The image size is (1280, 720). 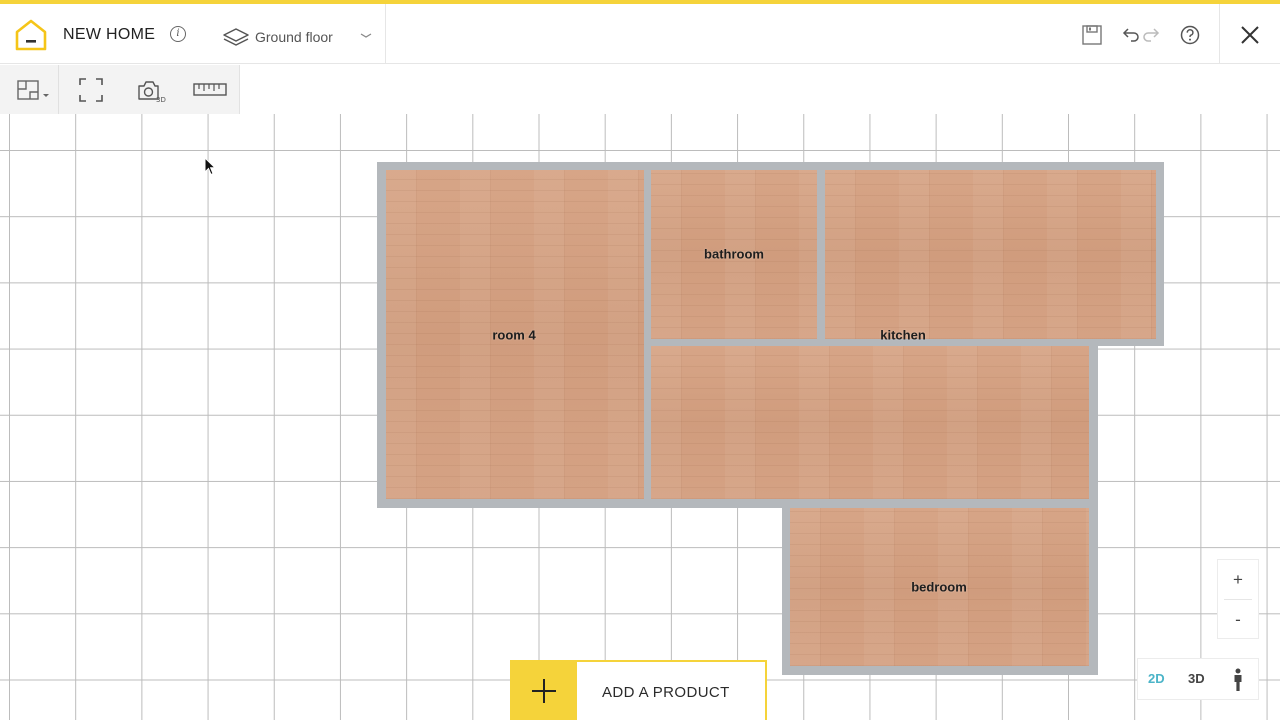 What do you see at coordinates (513, 335) in the screenshot?
I see `room-label-room-4: room 4` at bounding box center [513, 335].